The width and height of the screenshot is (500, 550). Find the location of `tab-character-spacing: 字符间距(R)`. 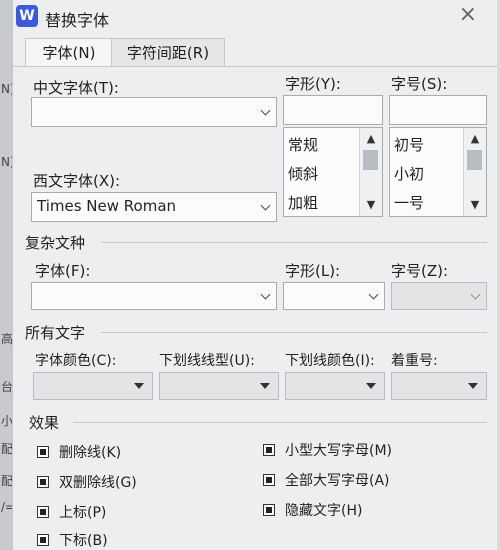

tab-character-spacing: 字符间距(R) is located at coordinates (168, 52).